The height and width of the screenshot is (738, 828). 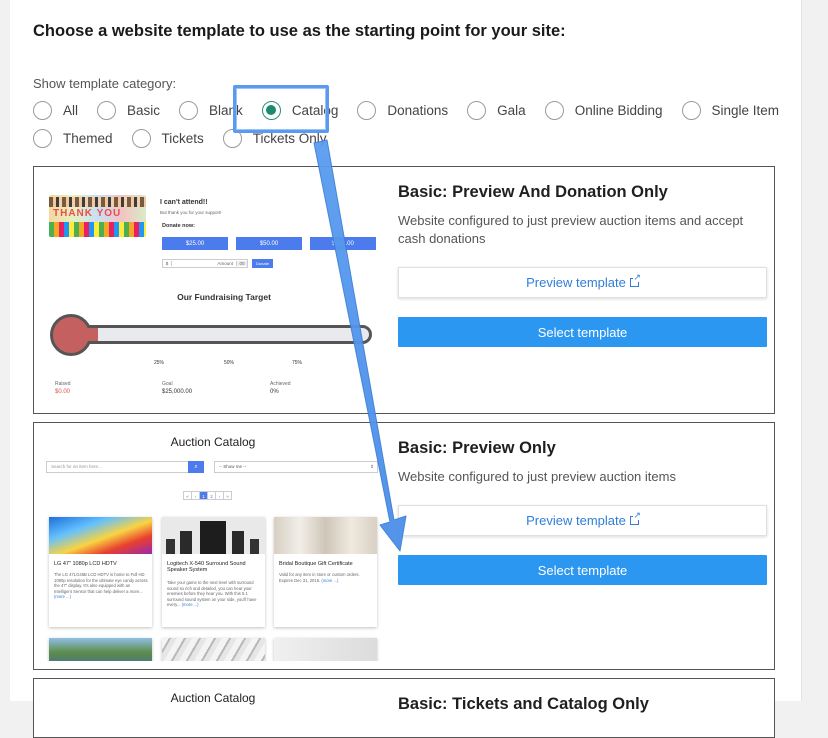 I want to click on category-radio-label: Online Bidding, so click(x=618, y=110).